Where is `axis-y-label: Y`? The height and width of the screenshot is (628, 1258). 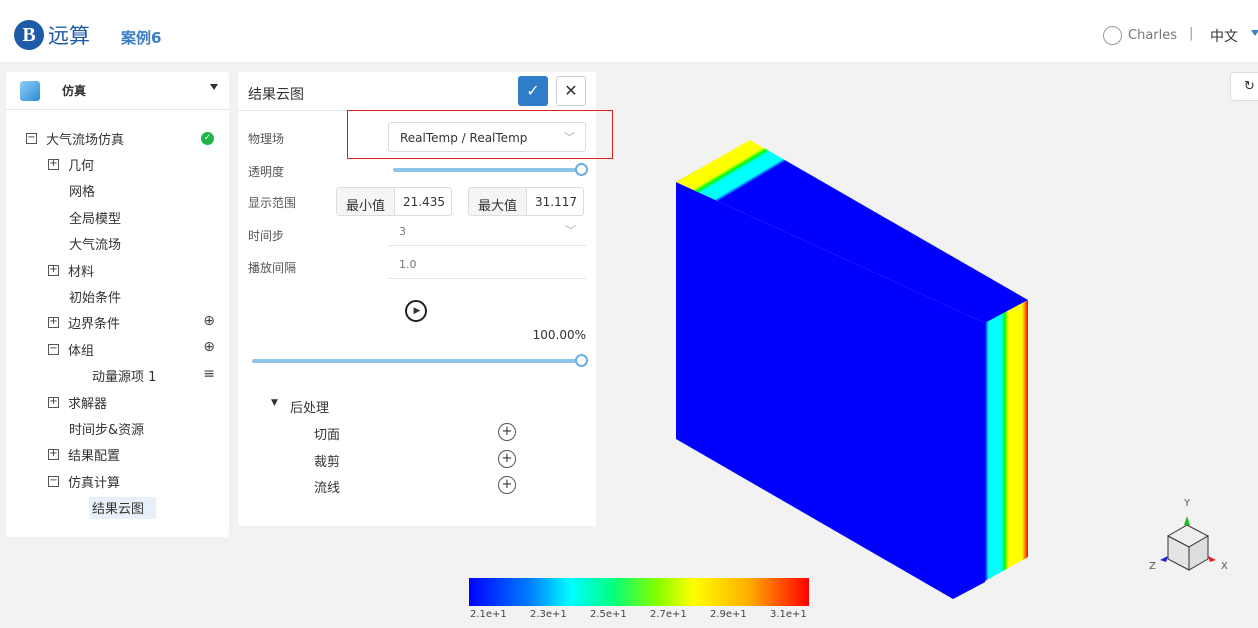
axis-y-label: Y is located at coordinates (1187, 503).